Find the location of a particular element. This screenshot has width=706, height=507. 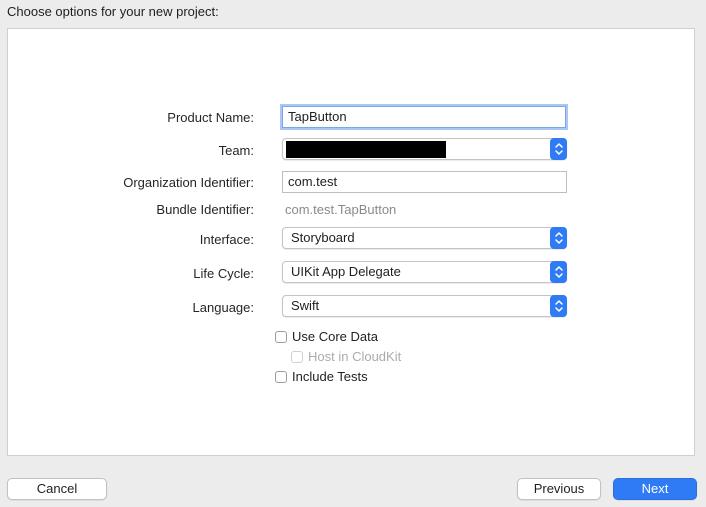

language-chevron-icon is located at coordinates (558, 306).